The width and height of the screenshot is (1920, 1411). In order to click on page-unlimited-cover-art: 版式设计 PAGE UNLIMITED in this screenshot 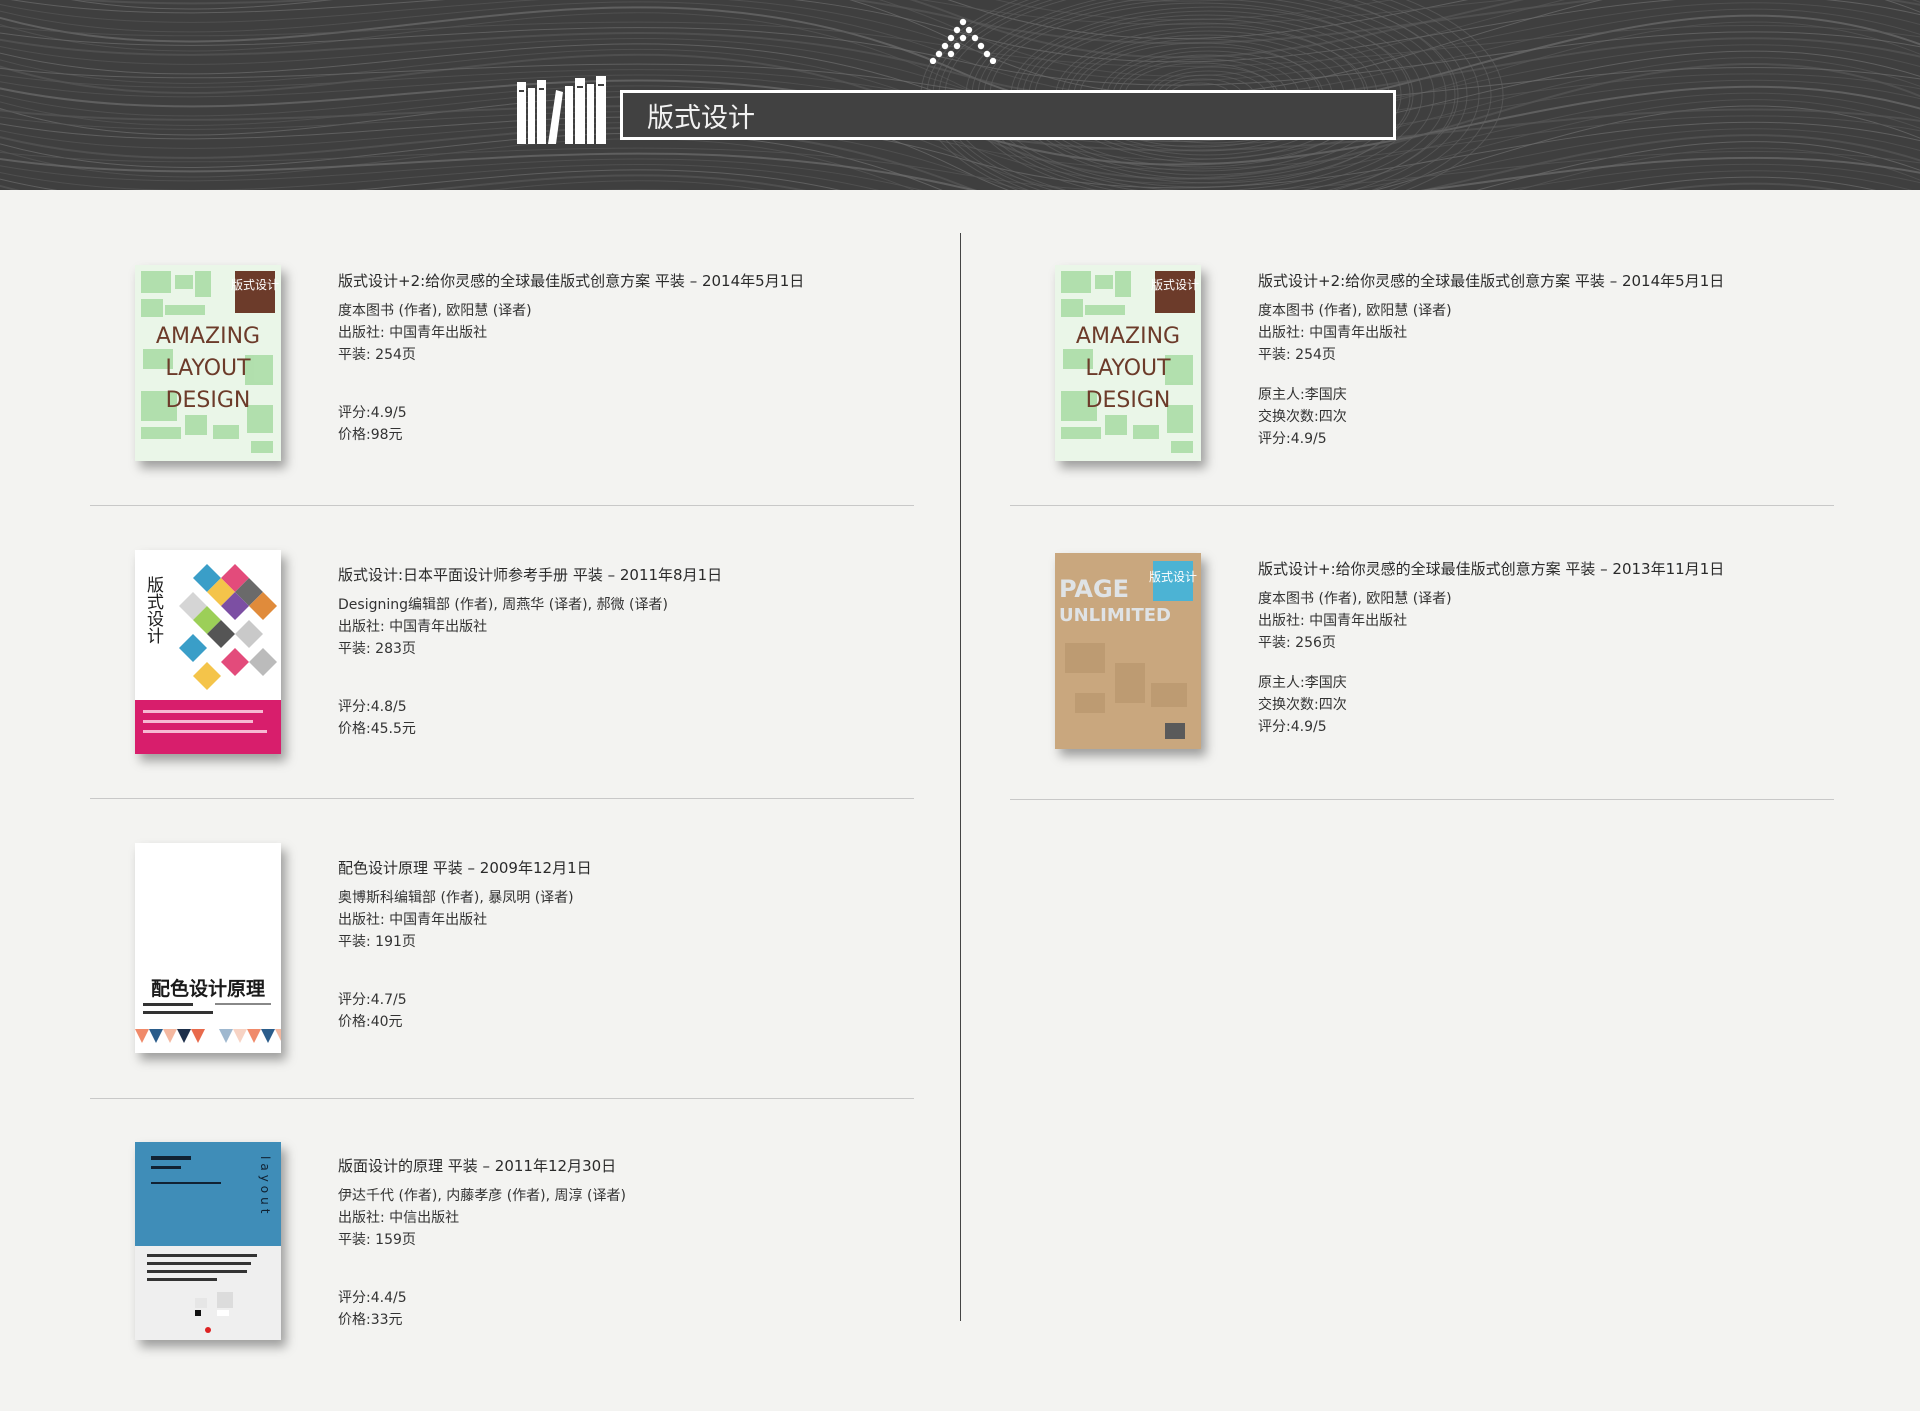, I will do `click(1128, 651)`.